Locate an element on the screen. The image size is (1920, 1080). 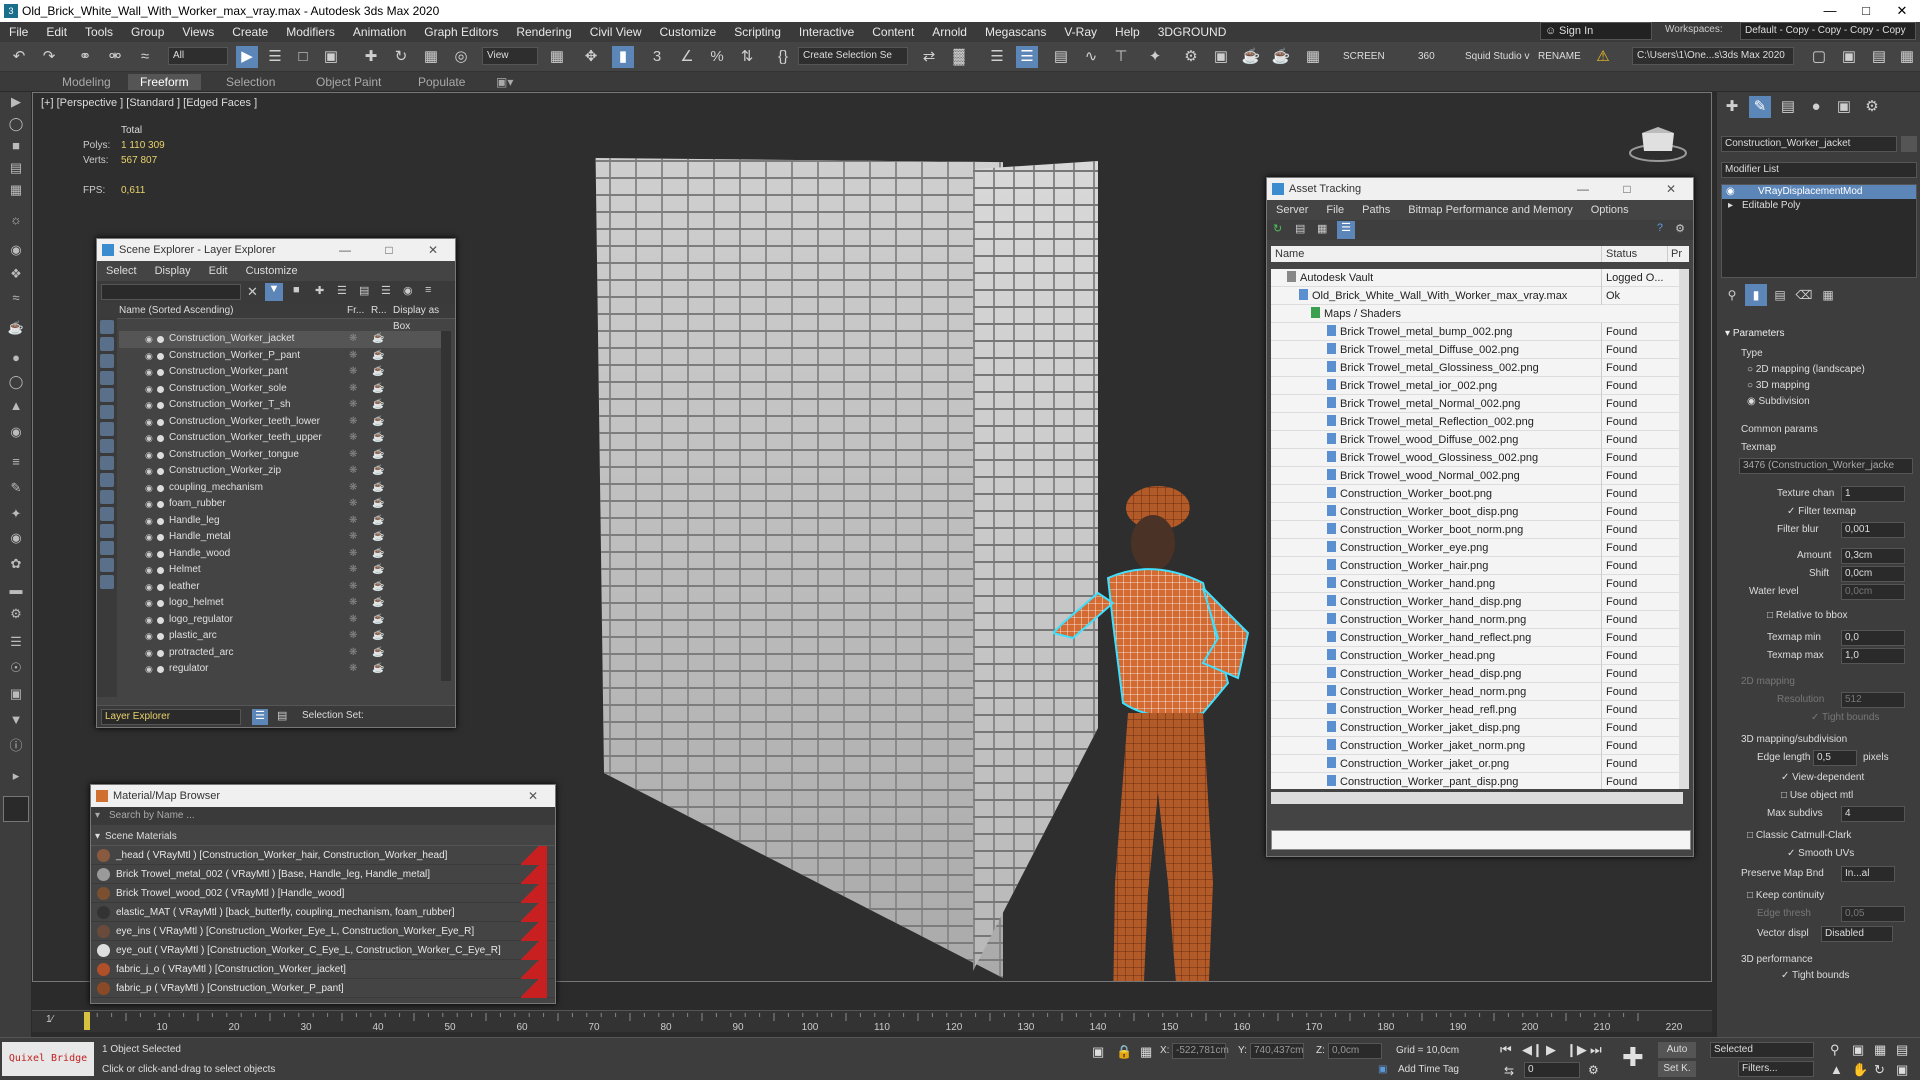
maximize-button: □ is located at coordinates (1866, 11).